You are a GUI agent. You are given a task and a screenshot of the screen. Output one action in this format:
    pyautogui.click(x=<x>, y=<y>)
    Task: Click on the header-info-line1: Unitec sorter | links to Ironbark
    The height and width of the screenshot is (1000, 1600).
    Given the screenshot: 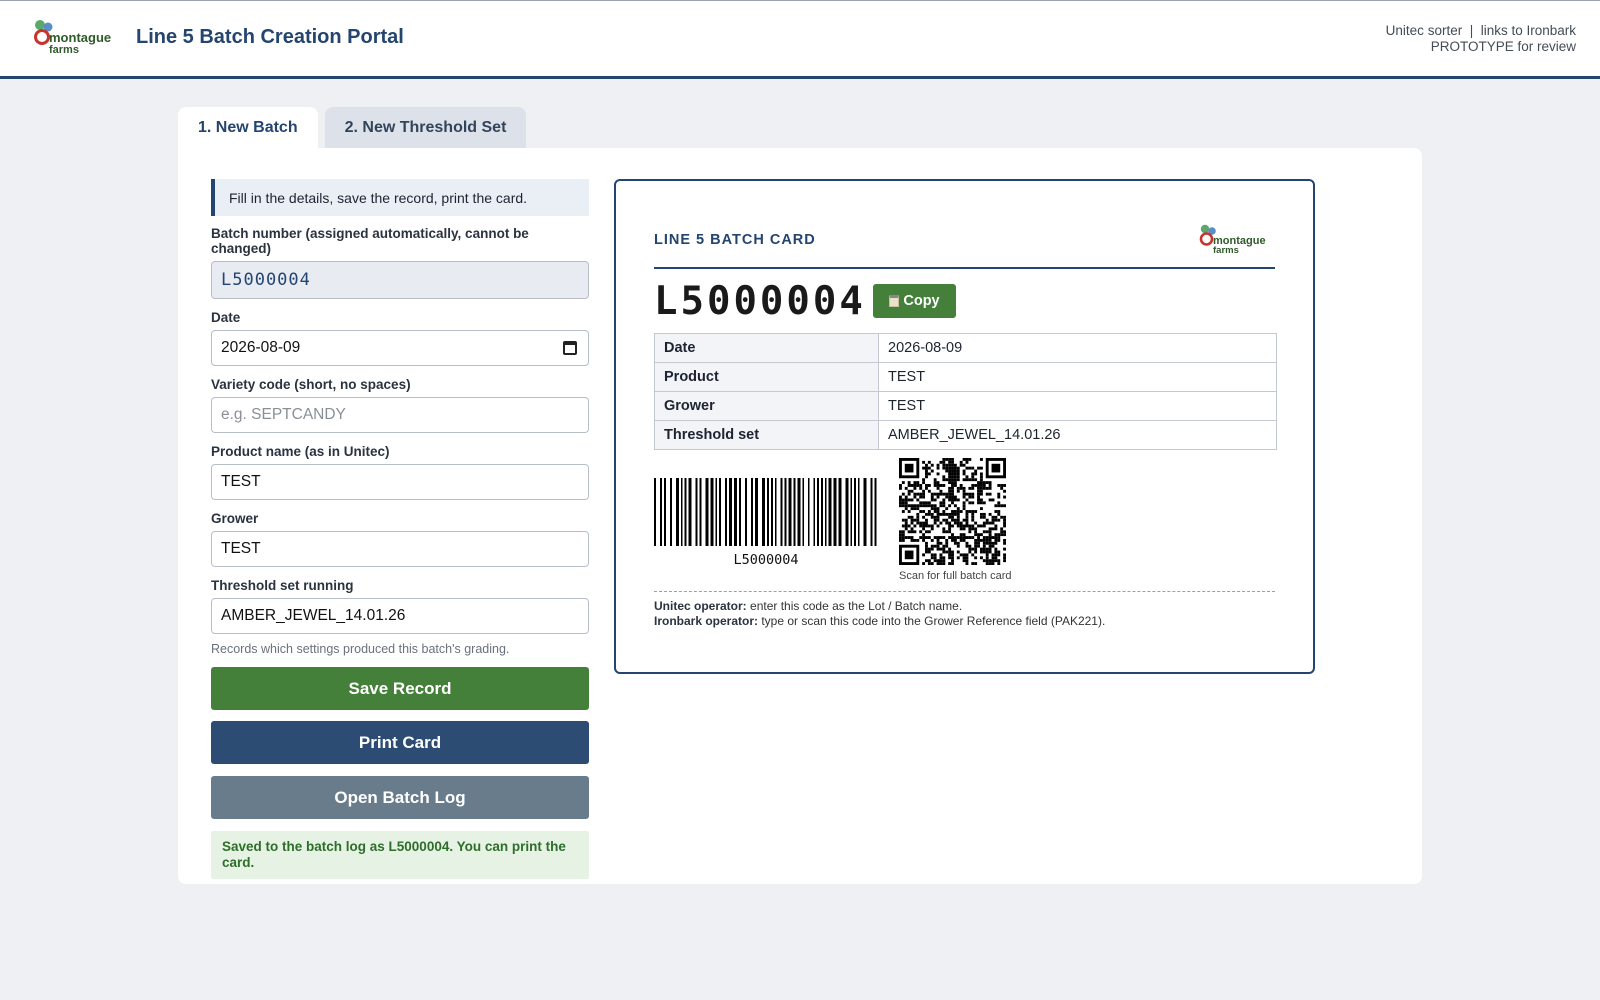 What is the action you would take?
    pyautogui.click(x=1480, y=30)
    